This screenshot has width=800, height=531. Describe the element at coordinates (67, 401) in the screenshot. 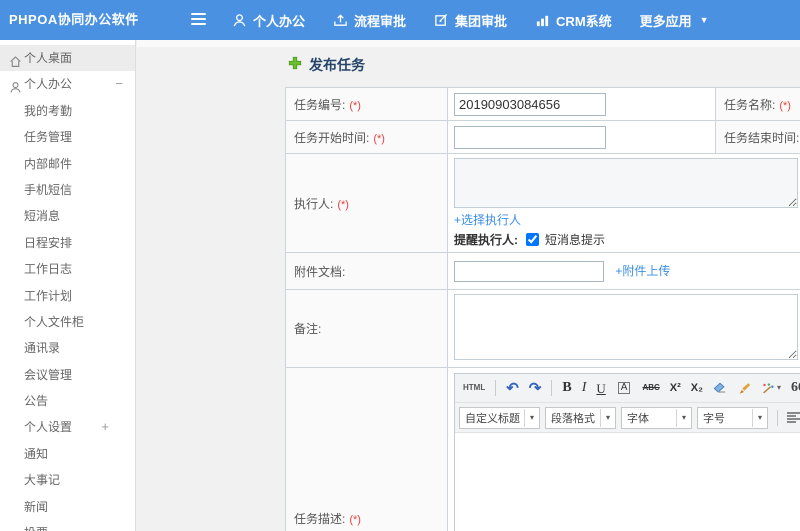

I see `sidebar-item-announcement: 公告` at that location.